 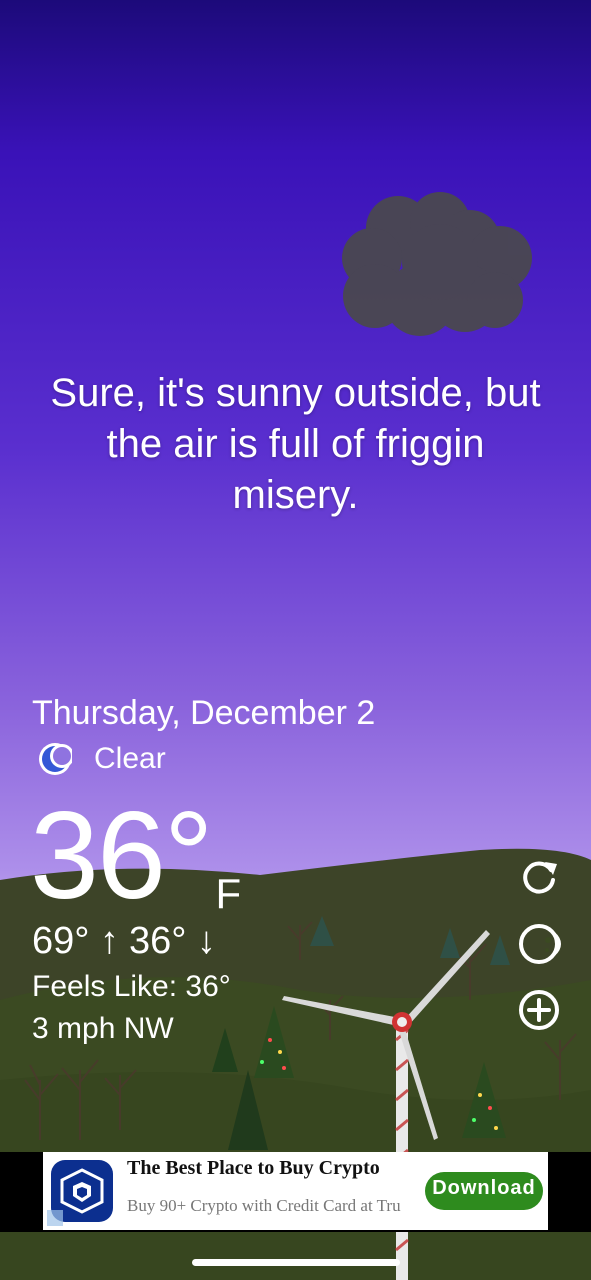 I want to click on cloud-icon, so click(x=437, y=264).